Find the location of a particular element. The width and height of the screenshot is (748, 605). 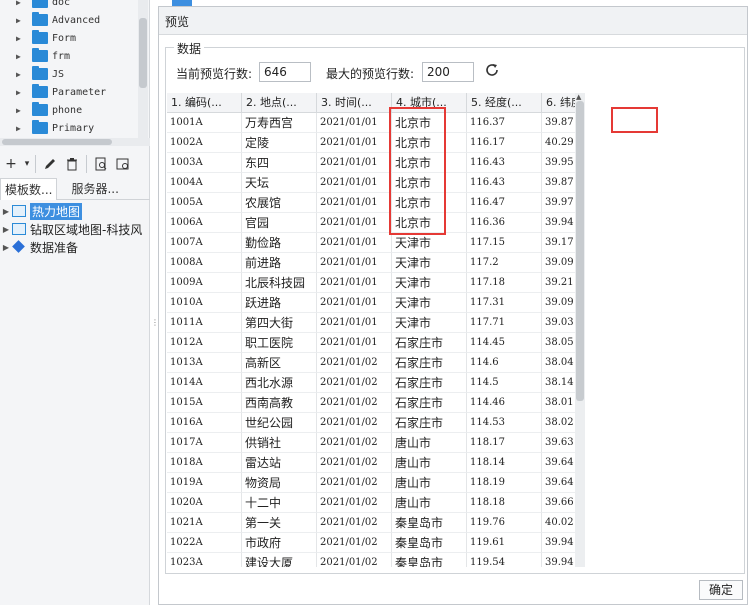

table-row: 1016A世纪公园2021/01/02石家庄市114.5338.02513 is located at coordinates (371, 423).